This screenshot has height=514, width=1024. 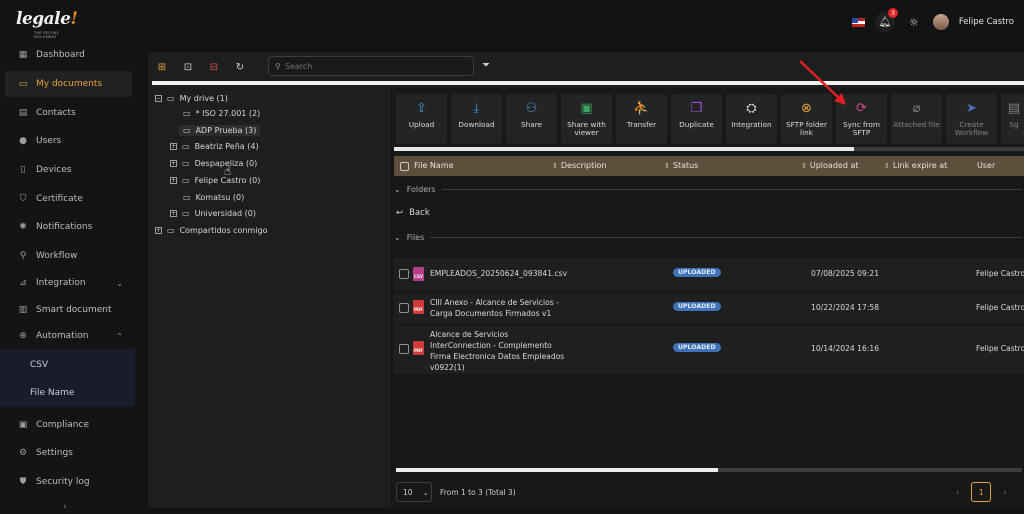 I want to click on column-uploaded-at: ⇕ Uploaded at, so click(x=830, y=165).